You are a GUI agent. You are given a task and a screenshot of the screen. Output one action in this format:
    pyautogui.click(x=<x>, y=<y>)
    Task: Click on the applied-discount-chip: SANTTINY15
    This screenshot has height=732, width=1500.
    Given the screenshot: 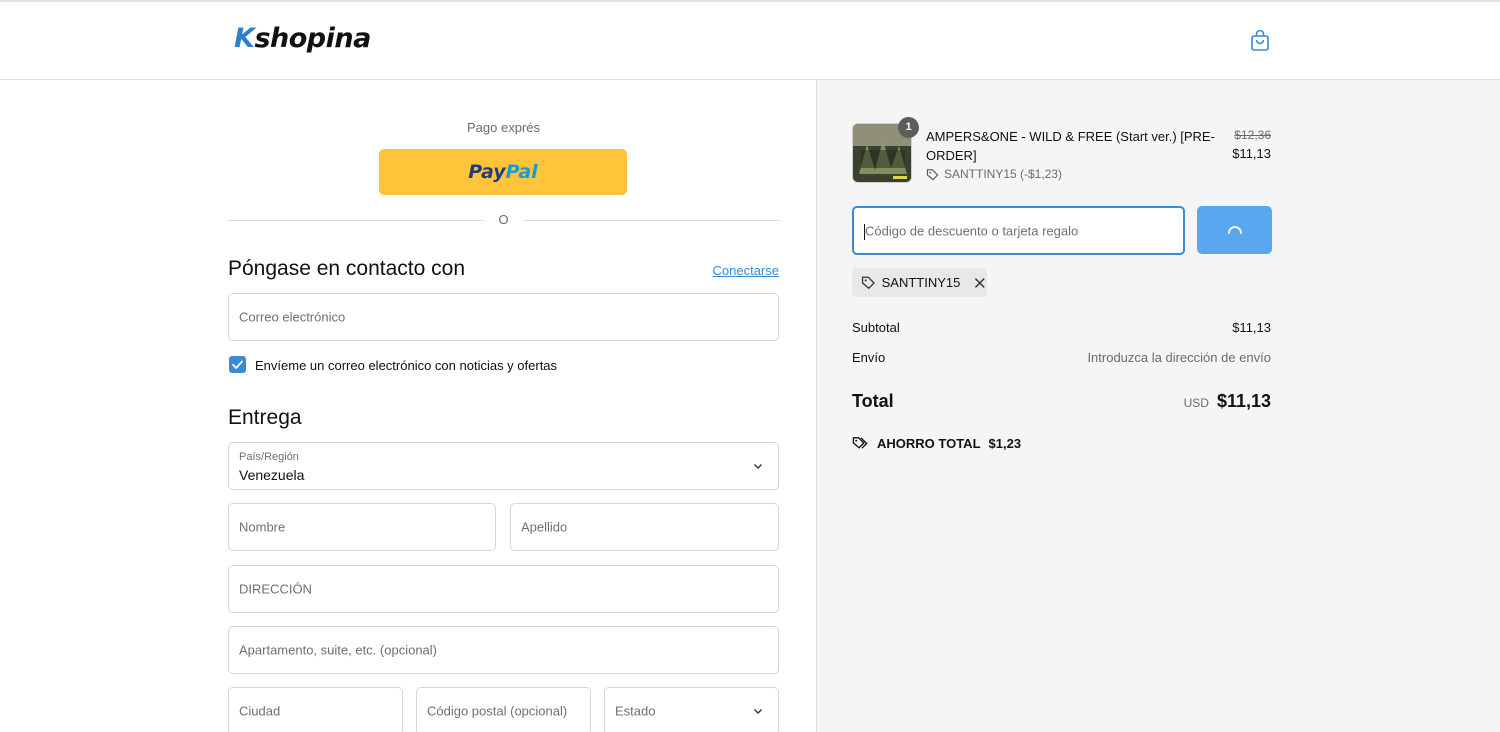 What is the action you would take?
    pyautogui.click(x=919, y=282)
    